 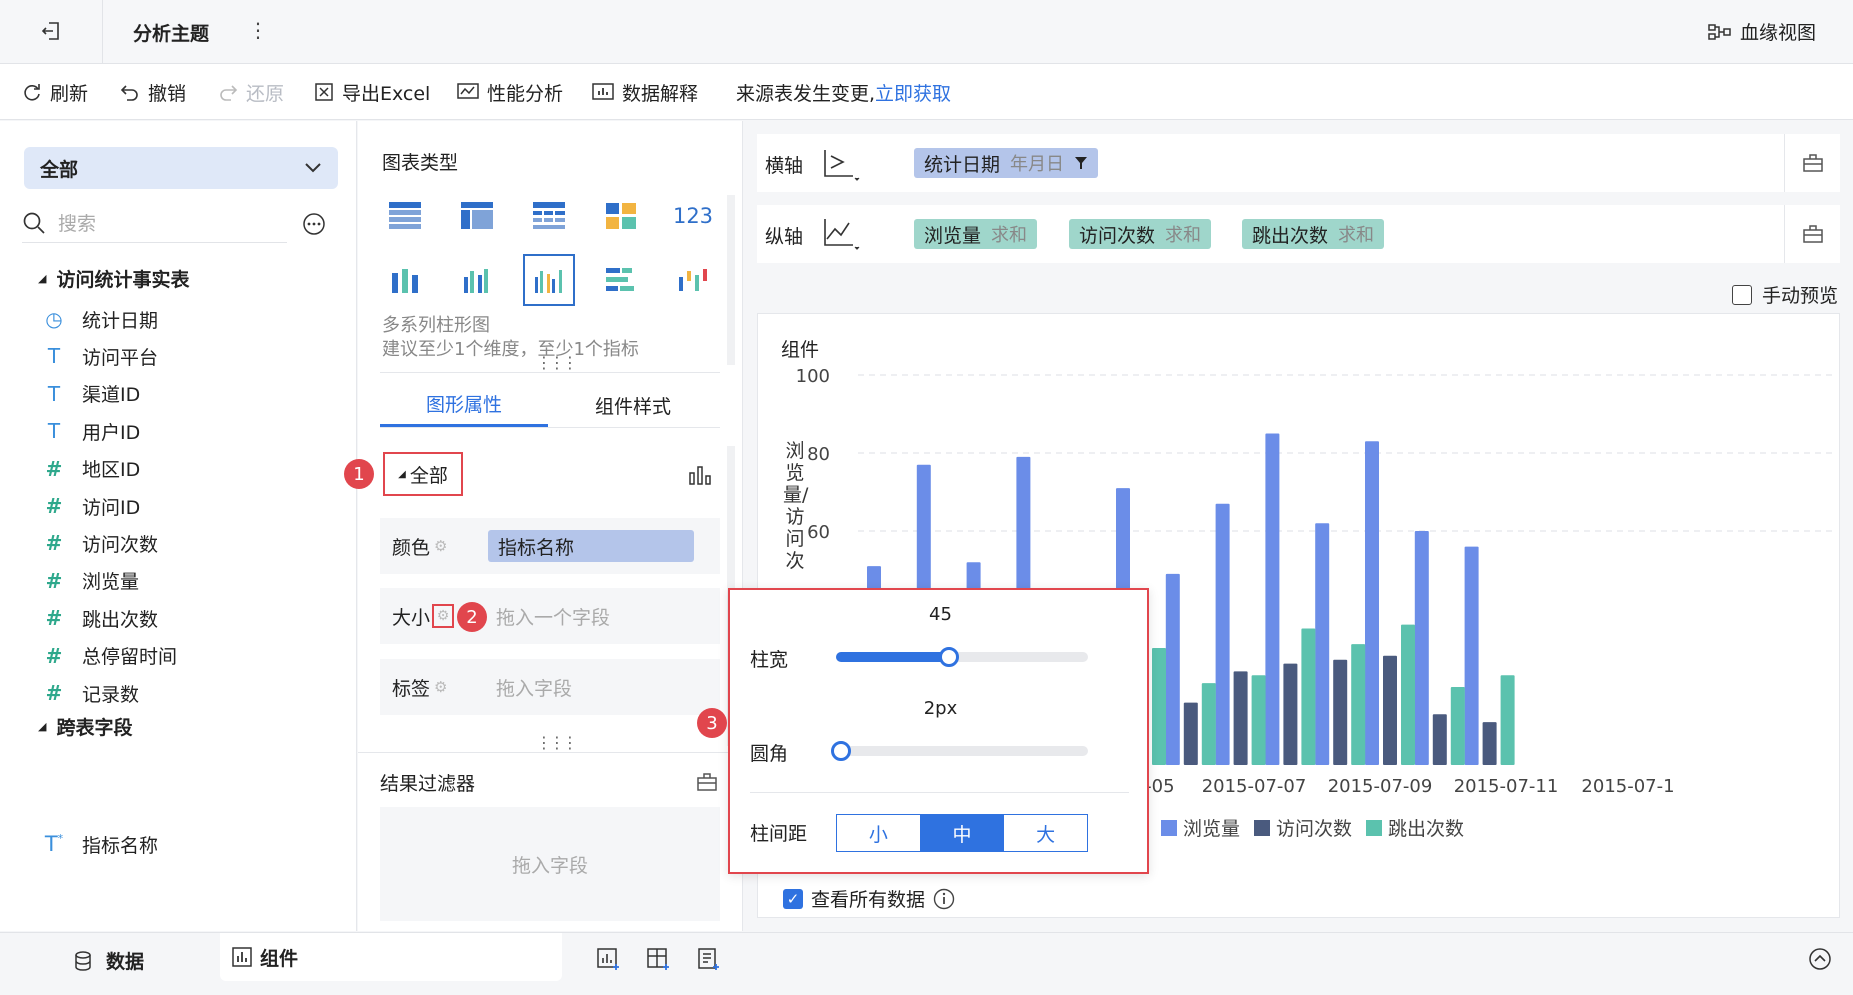 I want to click on bar-width-slider, so click(x=962, y=657).